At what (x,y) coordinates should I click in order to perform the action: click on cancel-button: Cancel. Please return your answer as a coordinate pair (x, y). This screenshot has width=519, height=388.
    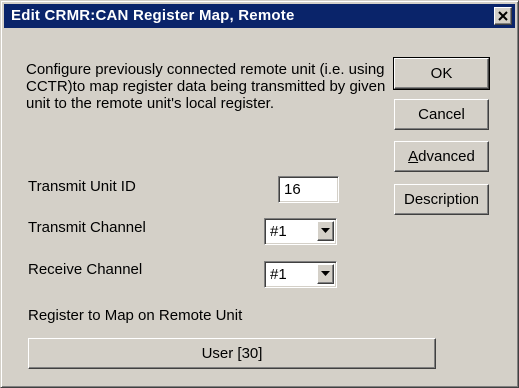
    Looking at the image, I should click on (441, 114).